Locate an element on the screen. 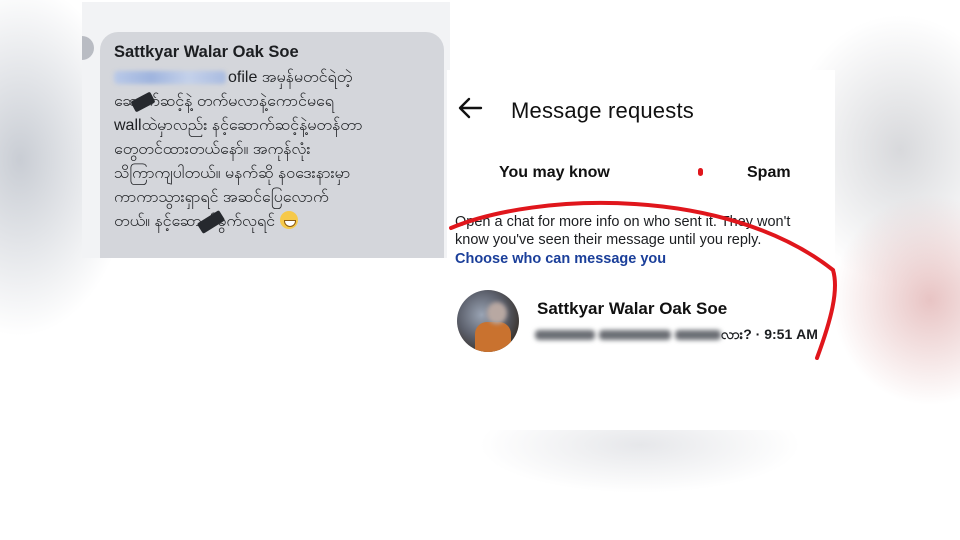 The height and width of the screenshot is (540, 960). avatar-face is located at coordinates (497, 313).